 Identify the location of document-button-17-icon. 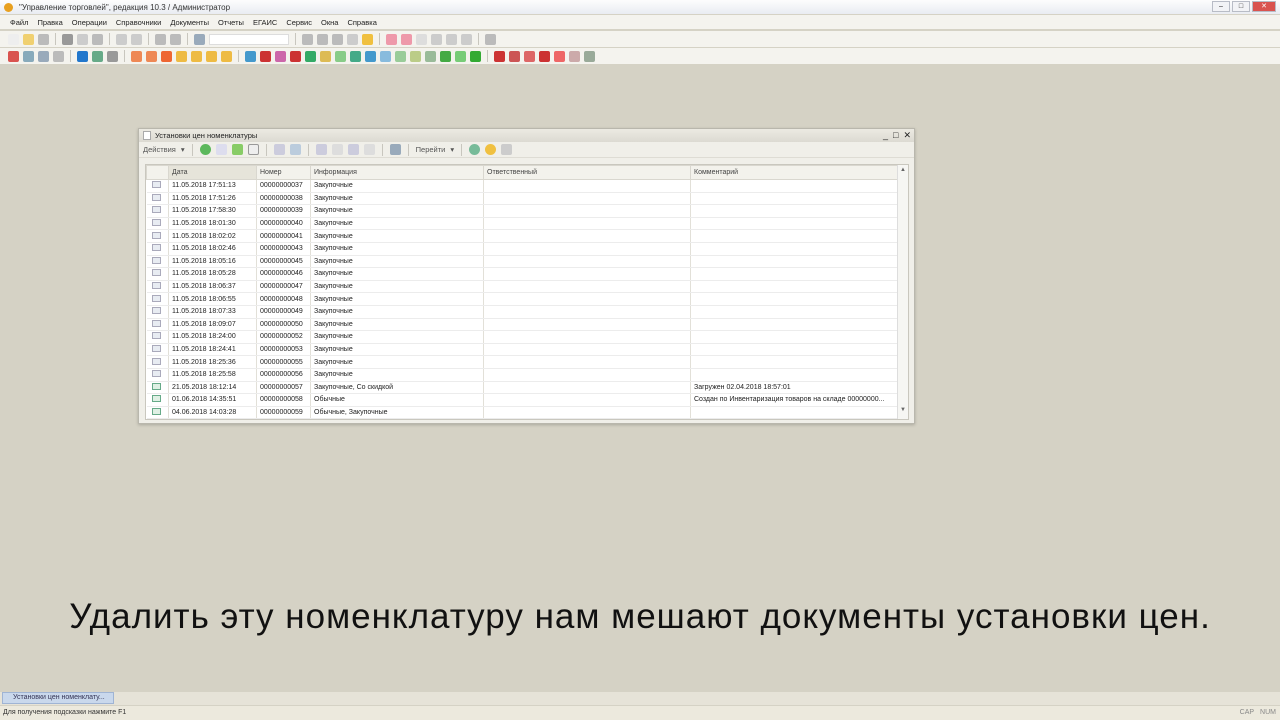
(250, 56).